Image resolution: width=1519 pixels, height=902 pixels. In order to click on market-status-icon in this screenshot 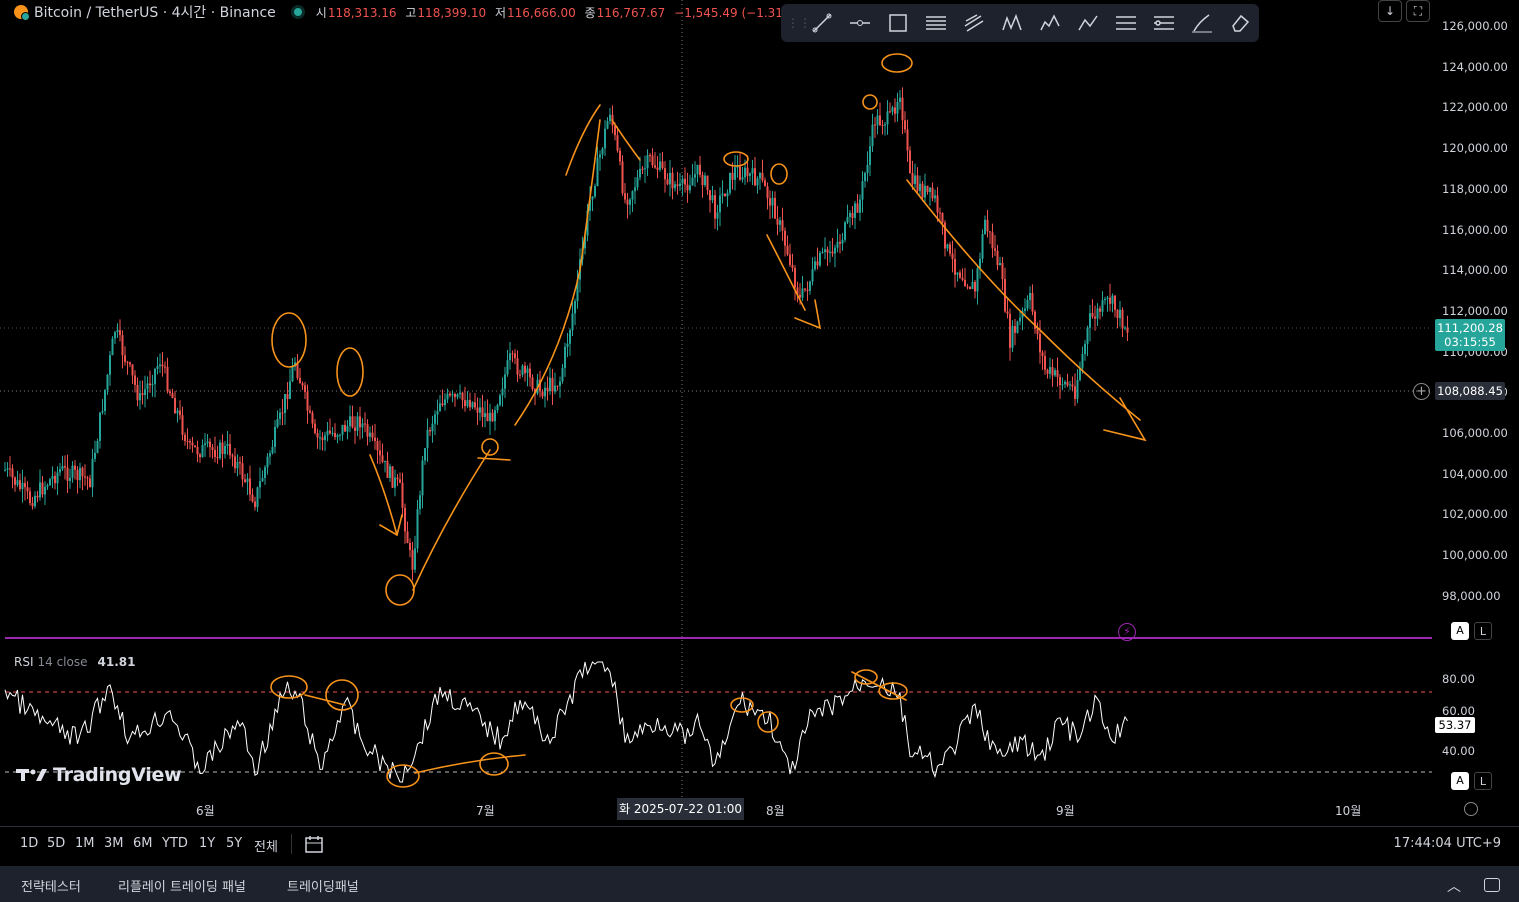, I will do `click(297, 12)`.